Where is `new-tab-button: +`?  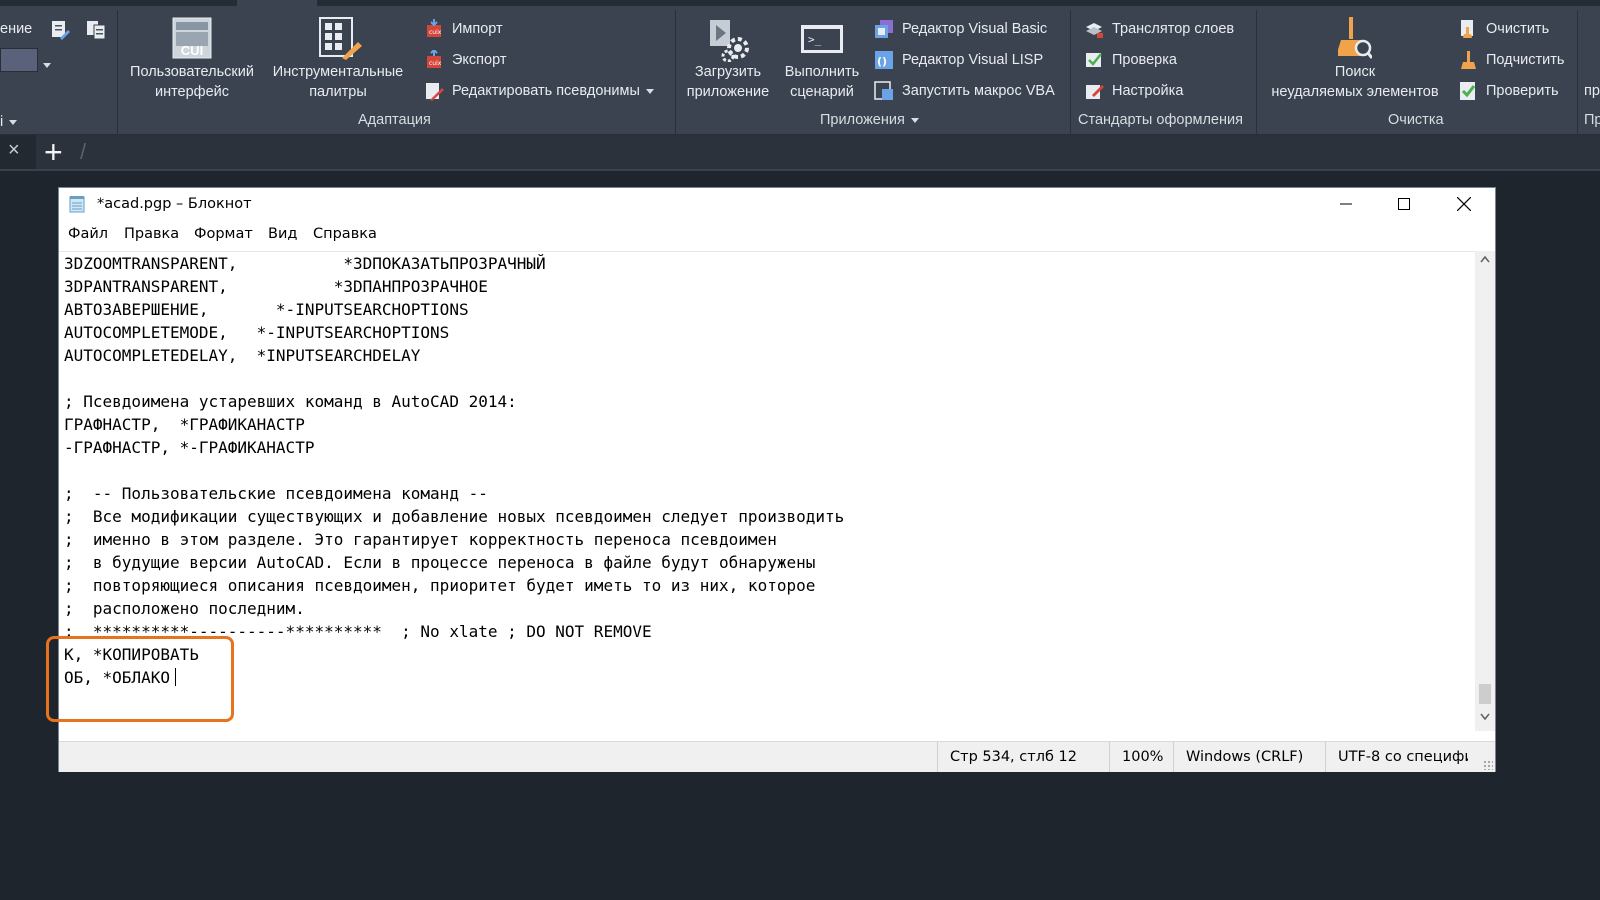
new-tab-button: + is located at coordinates (53, 152).